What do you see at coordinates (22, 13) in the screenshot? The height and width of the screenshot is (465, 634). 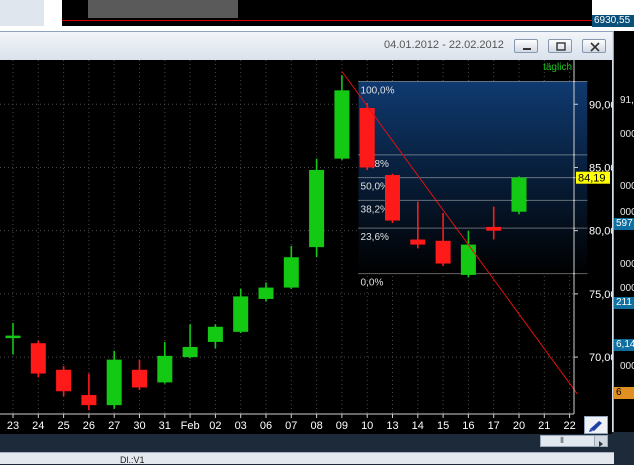 I see `background-window-edge` at bounding box center [22, 13].